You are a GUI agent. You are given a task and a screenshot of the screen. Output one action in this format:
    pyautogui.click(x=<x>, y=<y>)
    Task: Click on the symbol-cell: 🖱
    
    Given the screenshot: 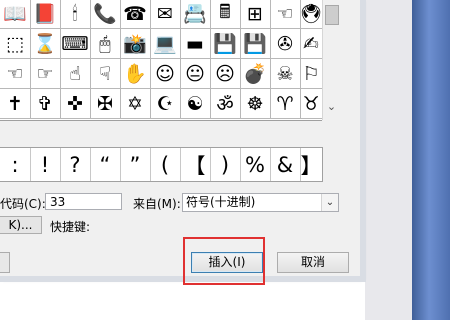 What is the action you would take?
    pyautogui.click(x=105, y=44)
    